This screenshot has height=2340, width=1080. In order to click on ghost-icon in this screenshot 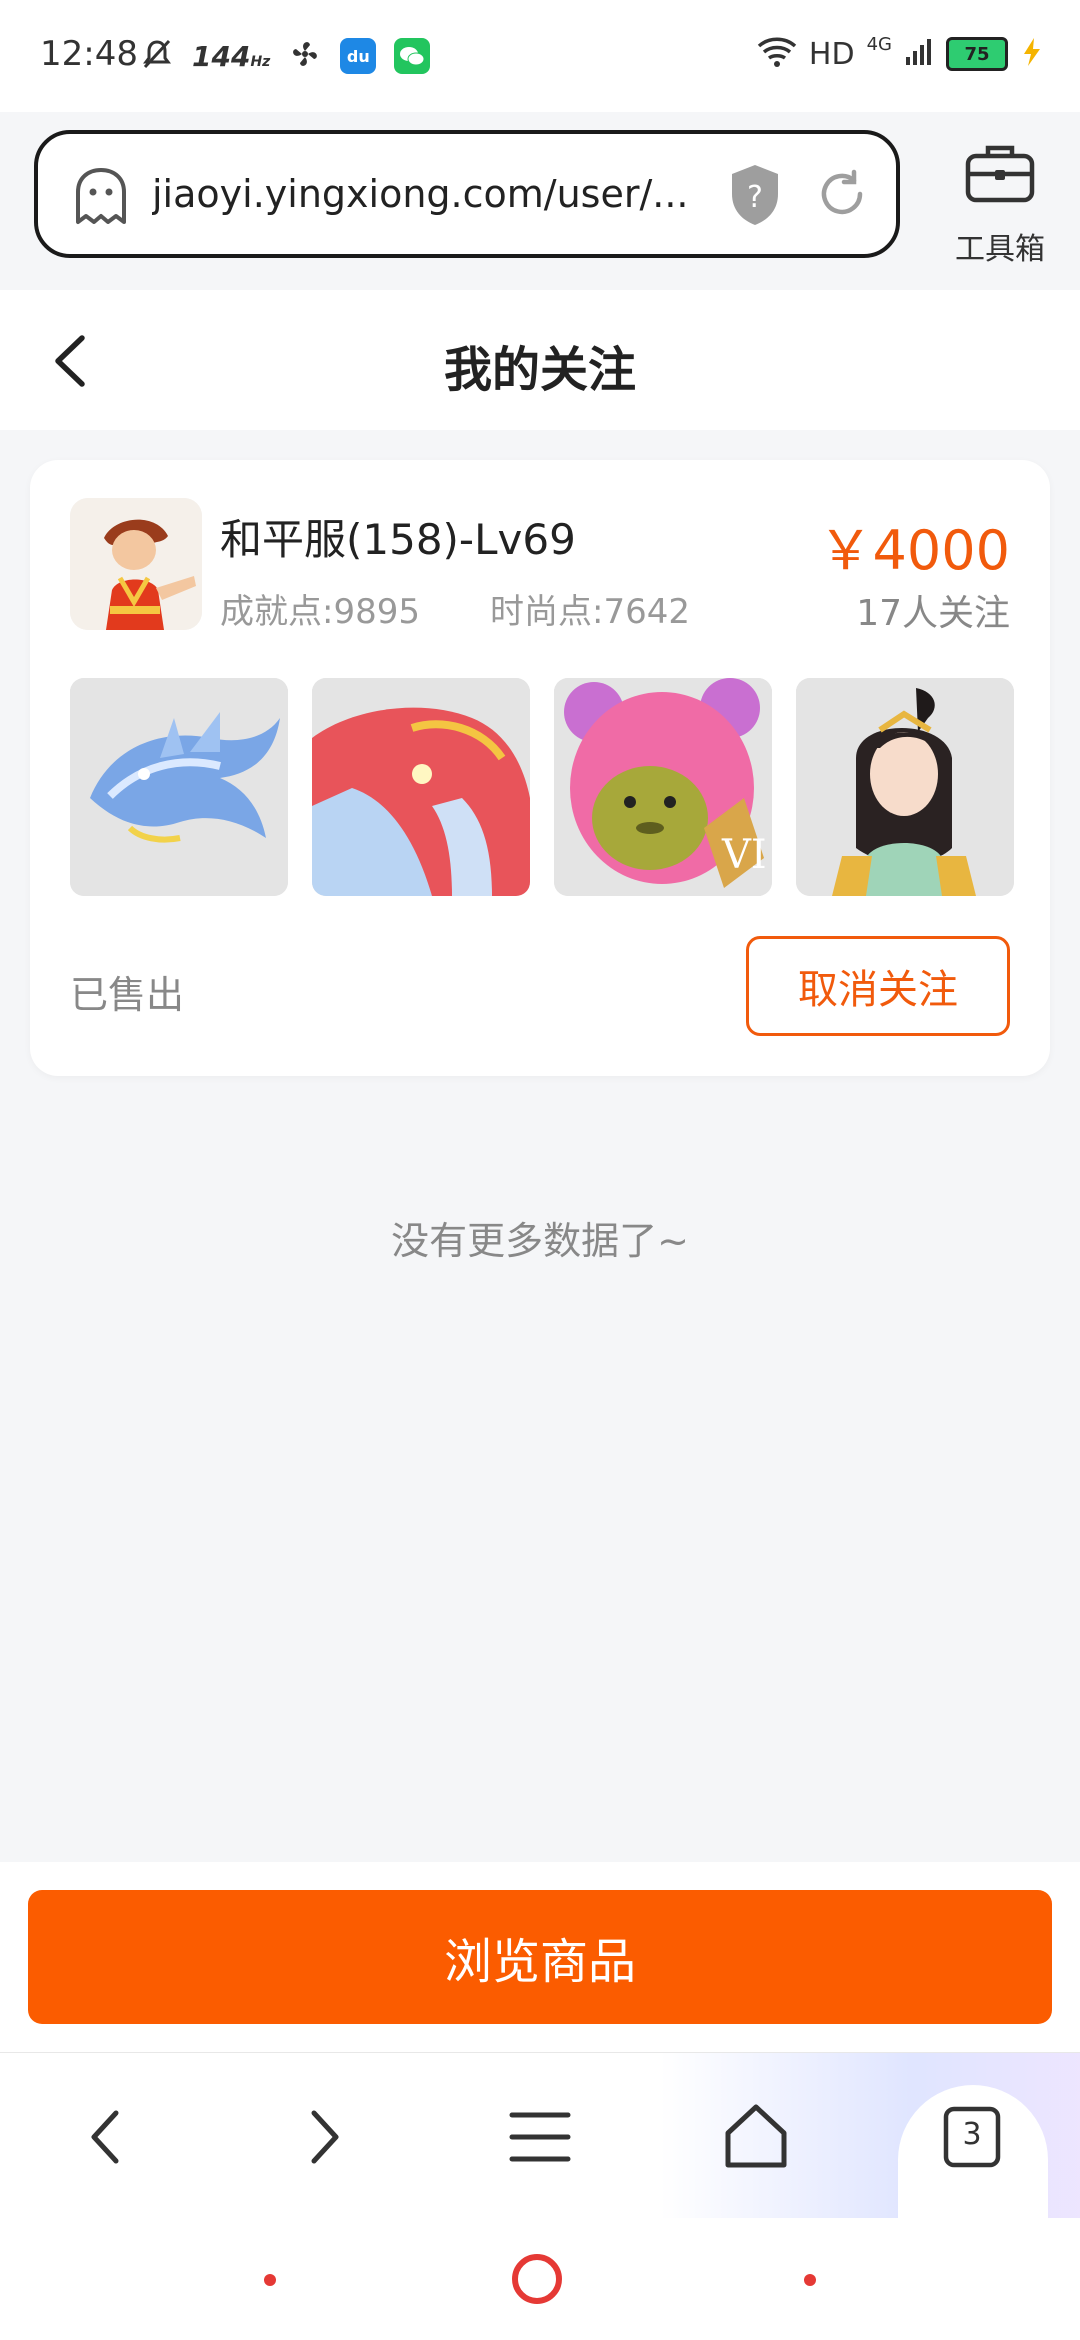, I will do `click(101, 199)`.